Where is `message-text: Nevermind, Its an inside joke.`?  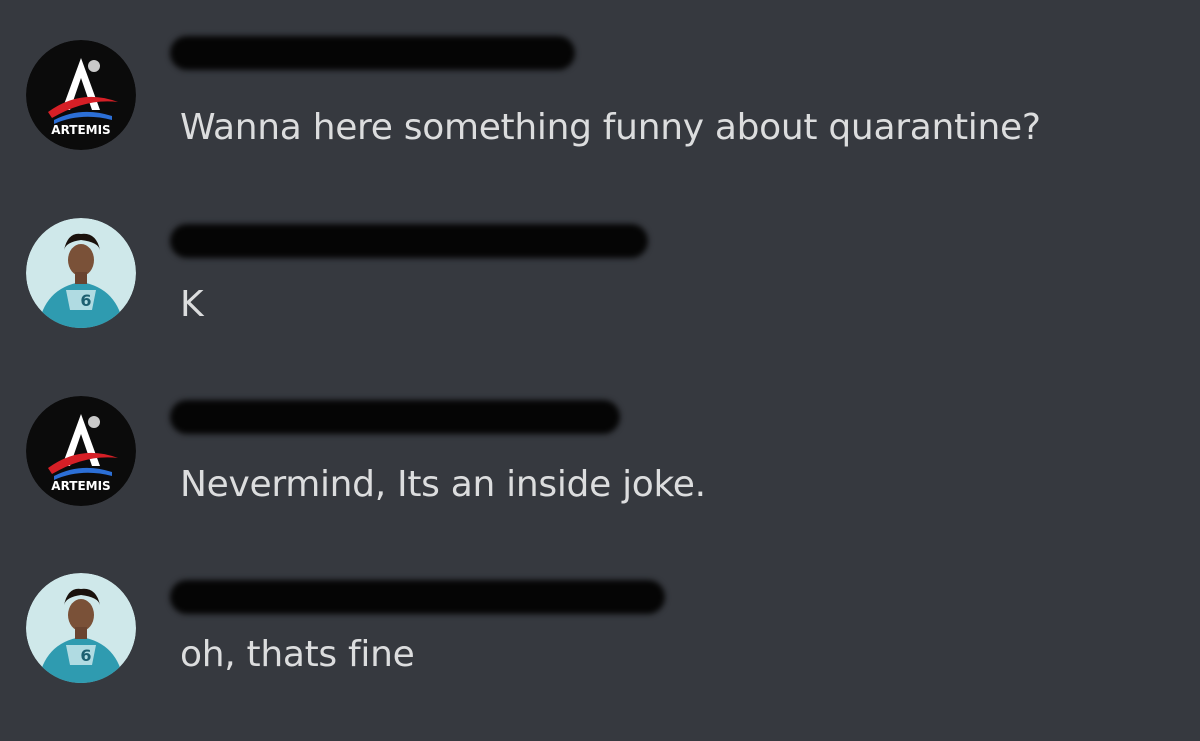 message-text: Nevermind, Its an inside joke. is located at coordinates (443, 484).